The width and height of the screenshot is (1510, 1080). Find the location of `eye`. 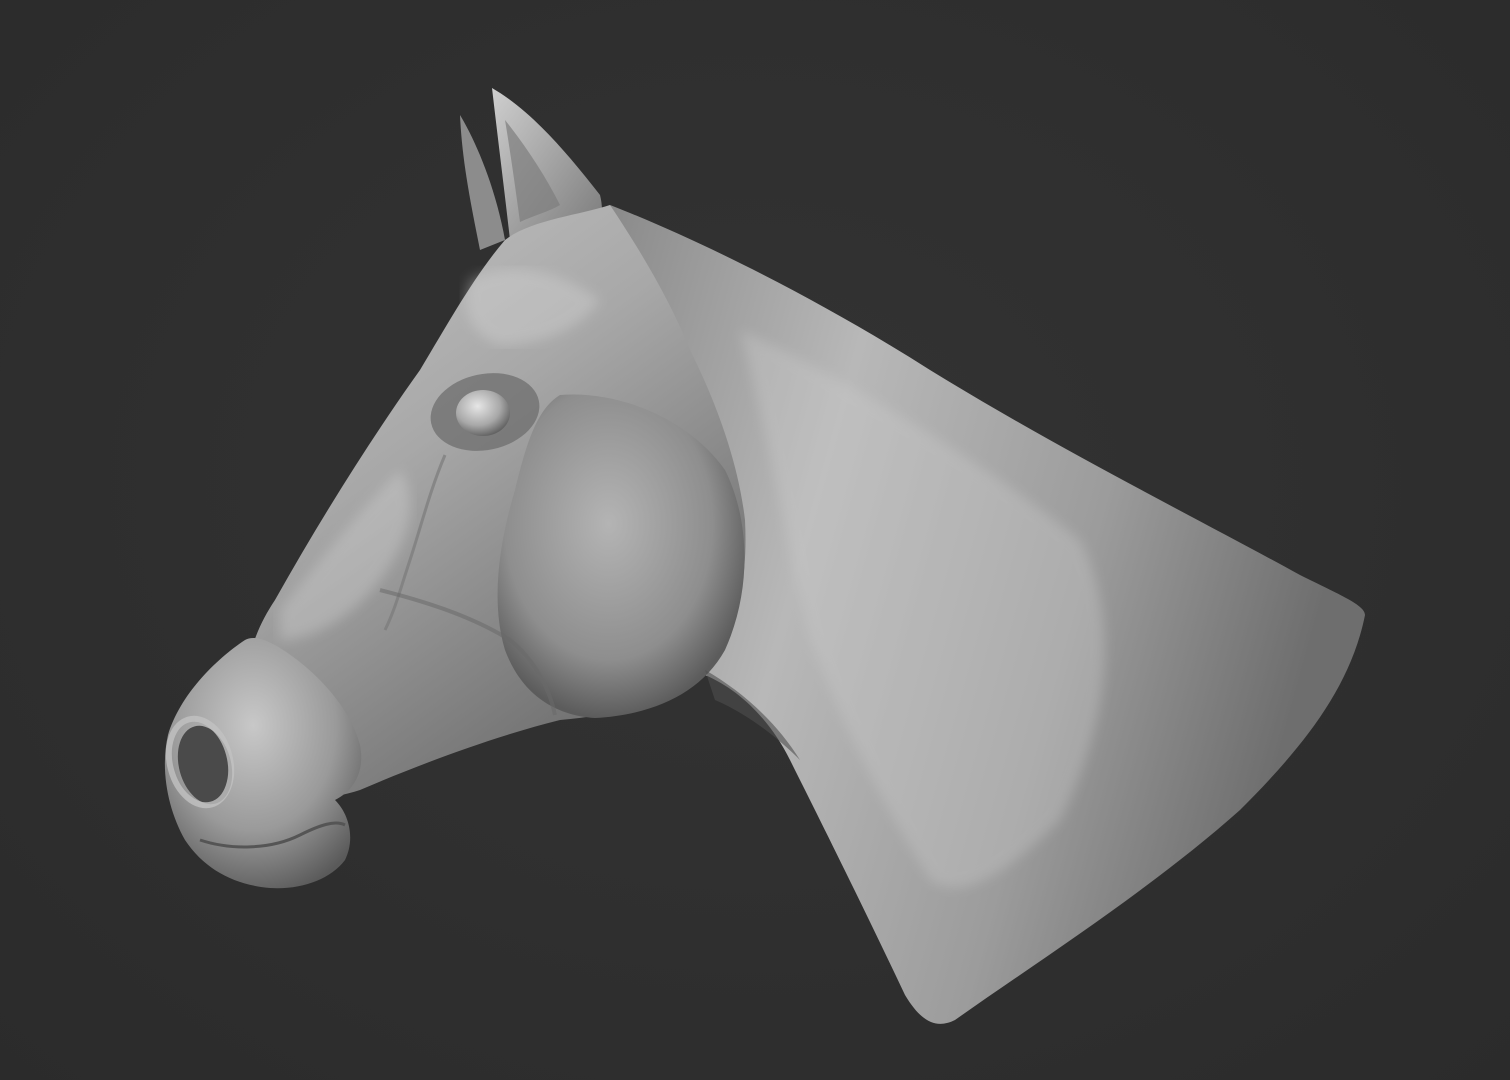

eye is located at coordinates (483, 413).